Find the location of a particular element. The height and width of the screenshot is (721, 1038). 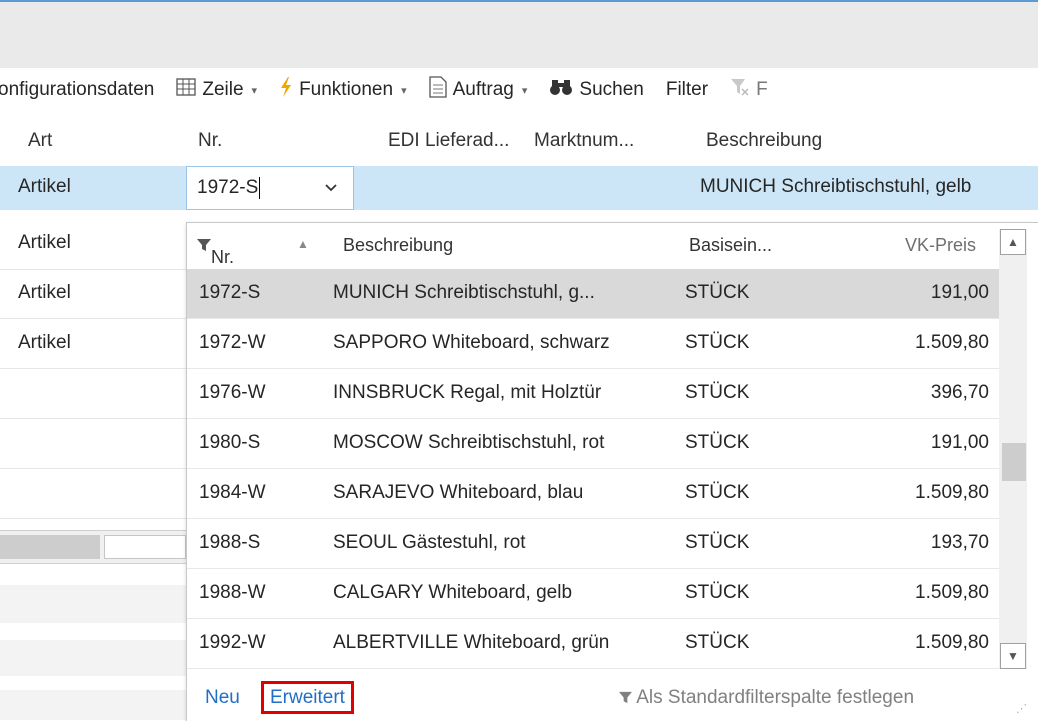

lookup-desc: SEOUL Gästestuhl, rot is located at coordinates (429, 542).